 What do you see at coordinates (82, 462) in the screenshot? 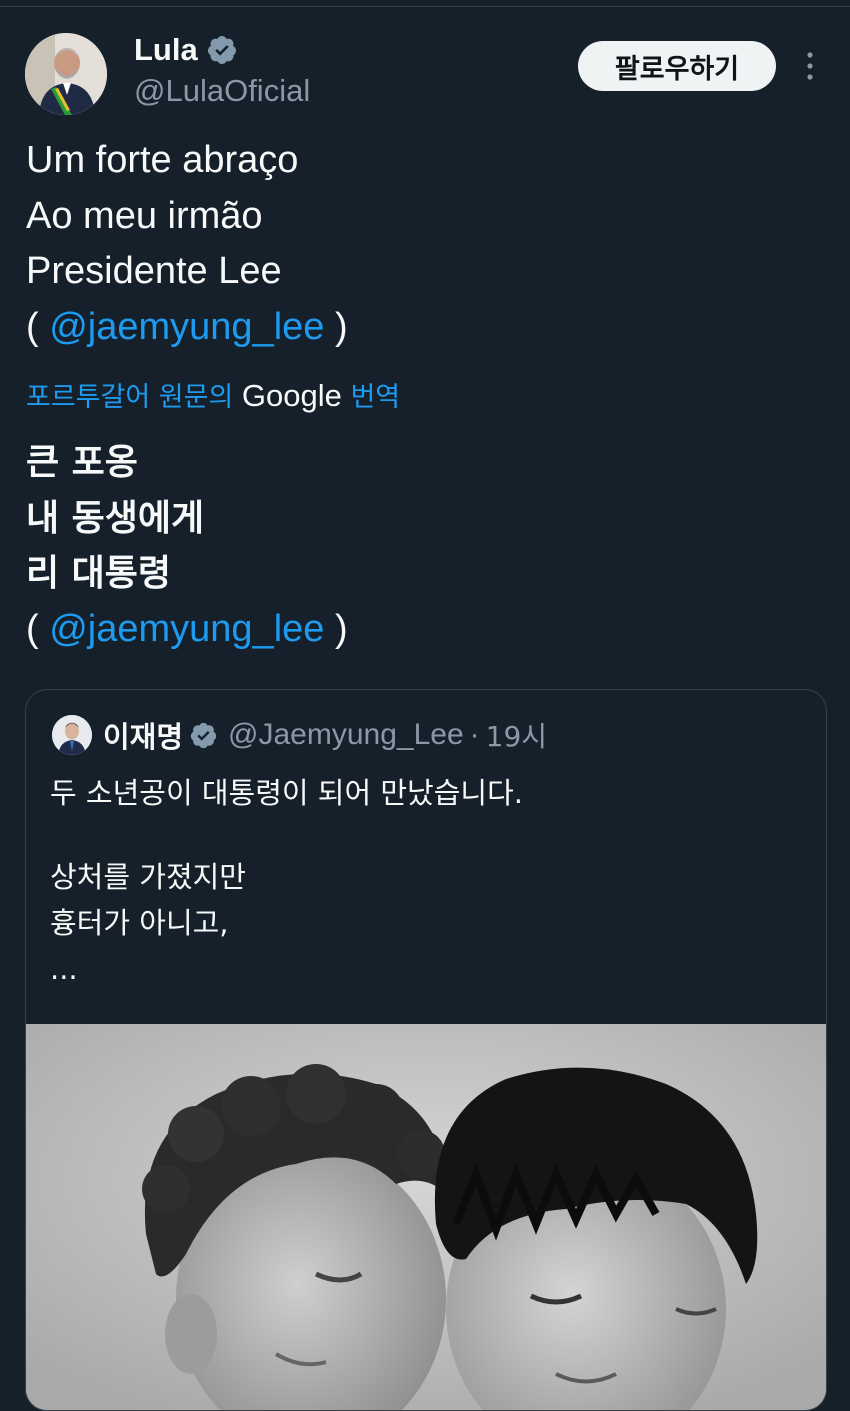
I see `translated-line: 큰 포옹` at bounding box center [82, 462].